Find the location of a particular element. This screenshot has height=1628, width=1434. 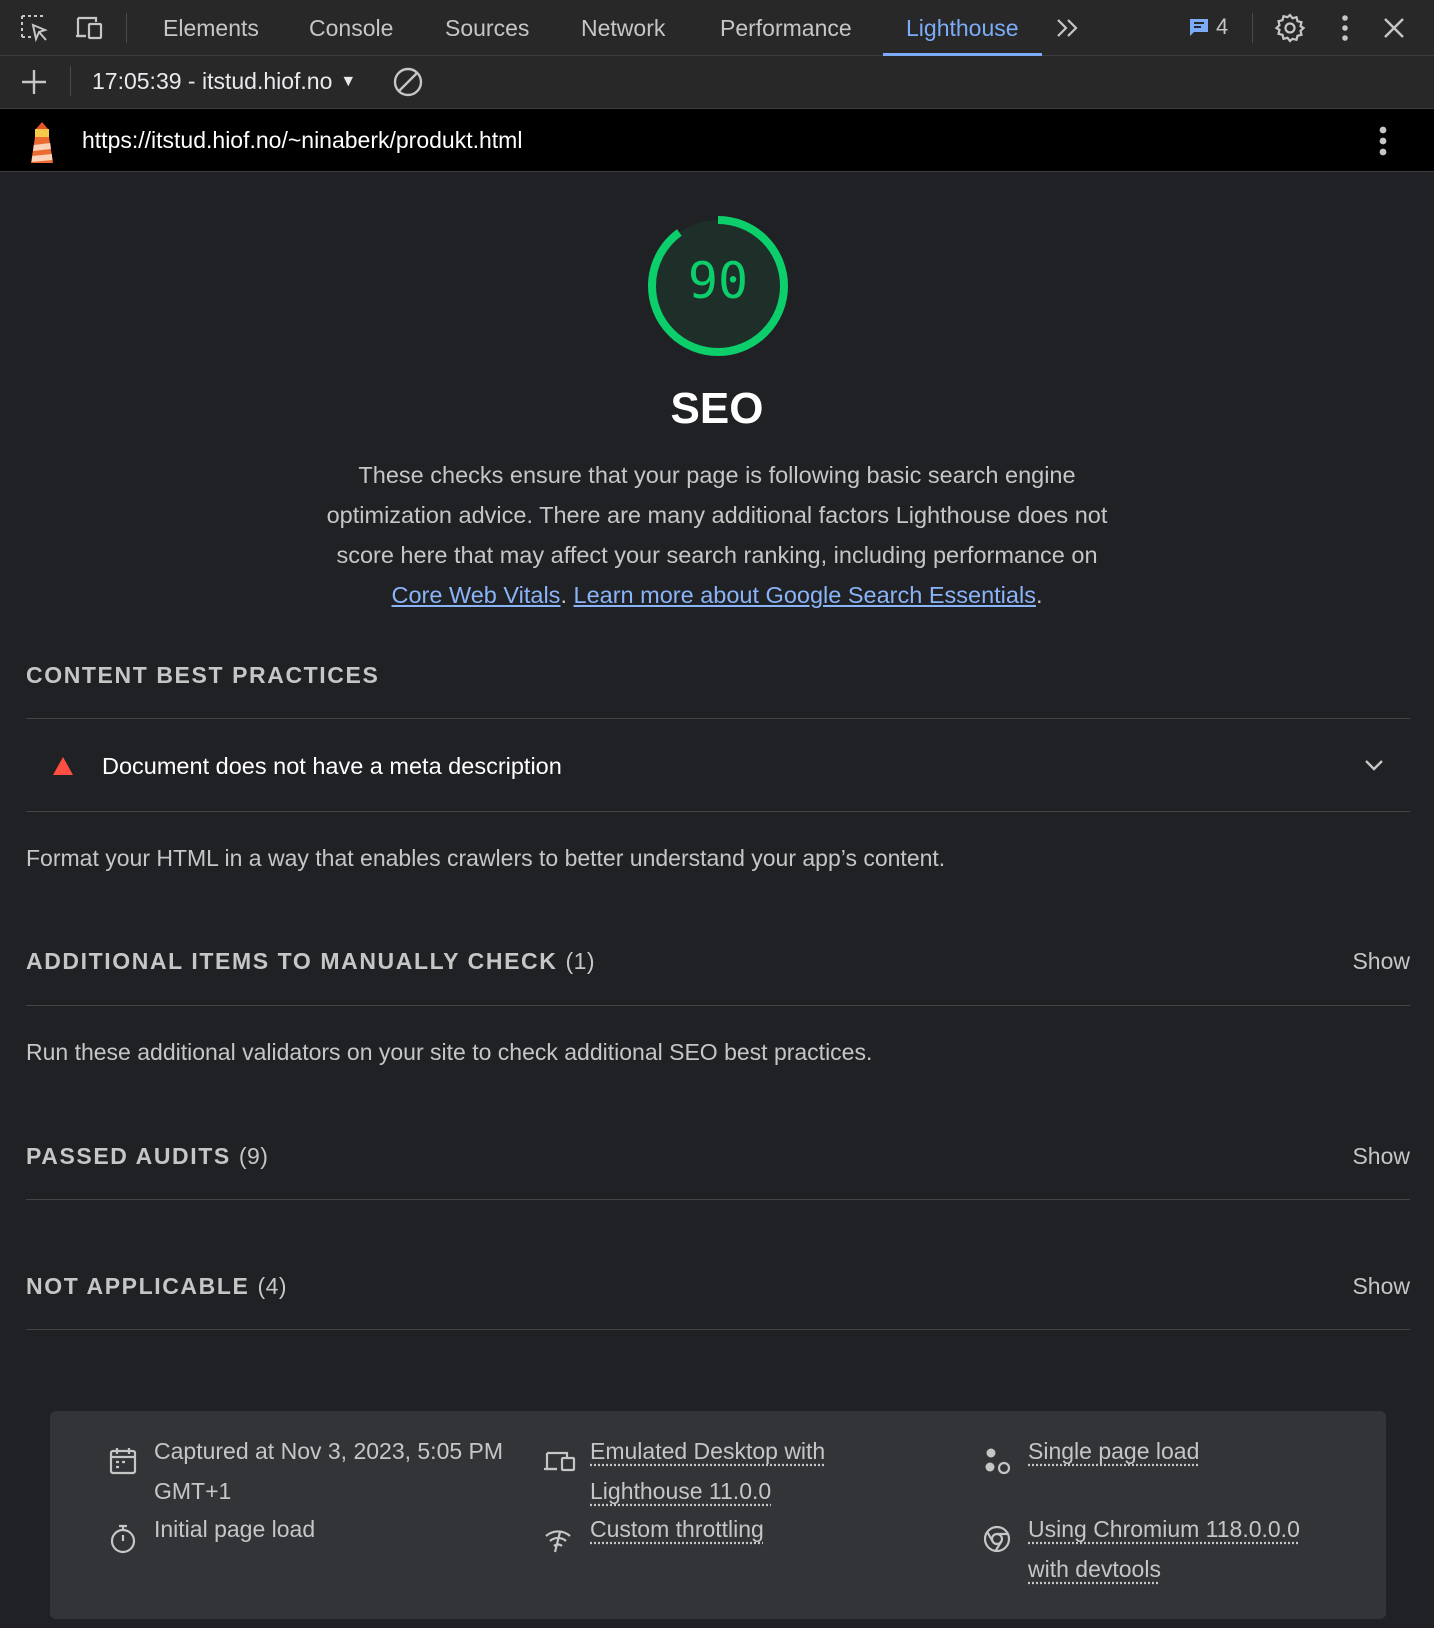

report-selector-label: 17:05:39 - itstud.hiof.no is located at coordinates (212, 81).